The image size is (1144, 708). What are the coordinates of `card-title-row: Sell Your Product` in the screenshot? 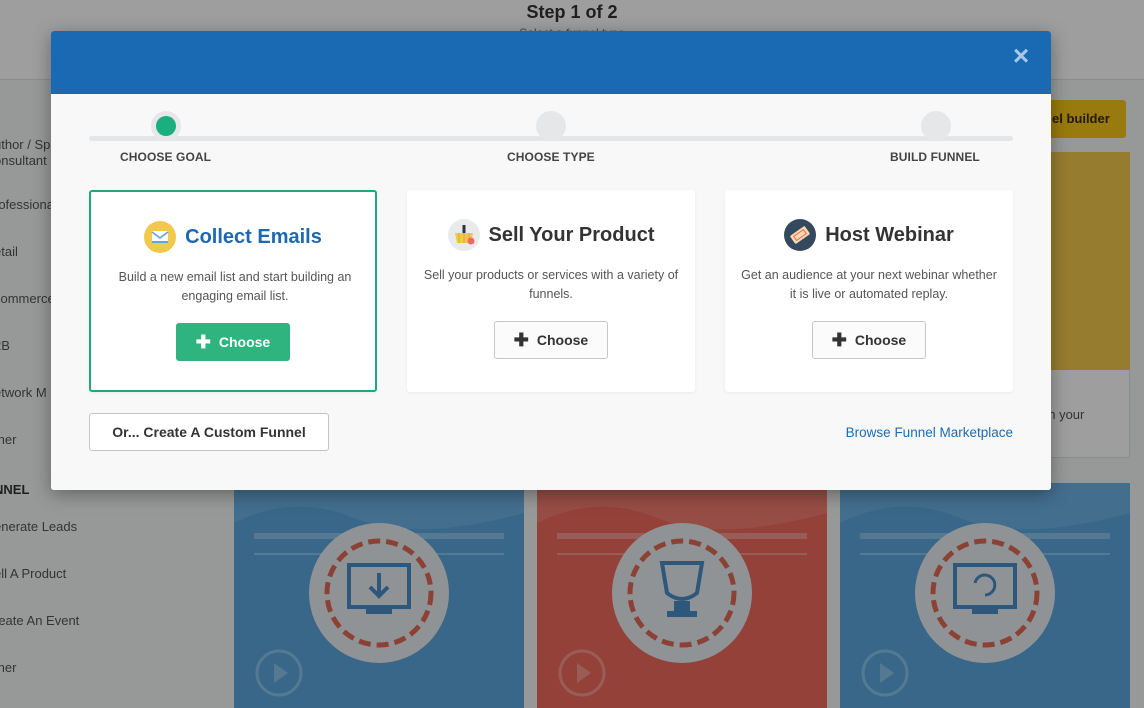 It's located at (551, 235).